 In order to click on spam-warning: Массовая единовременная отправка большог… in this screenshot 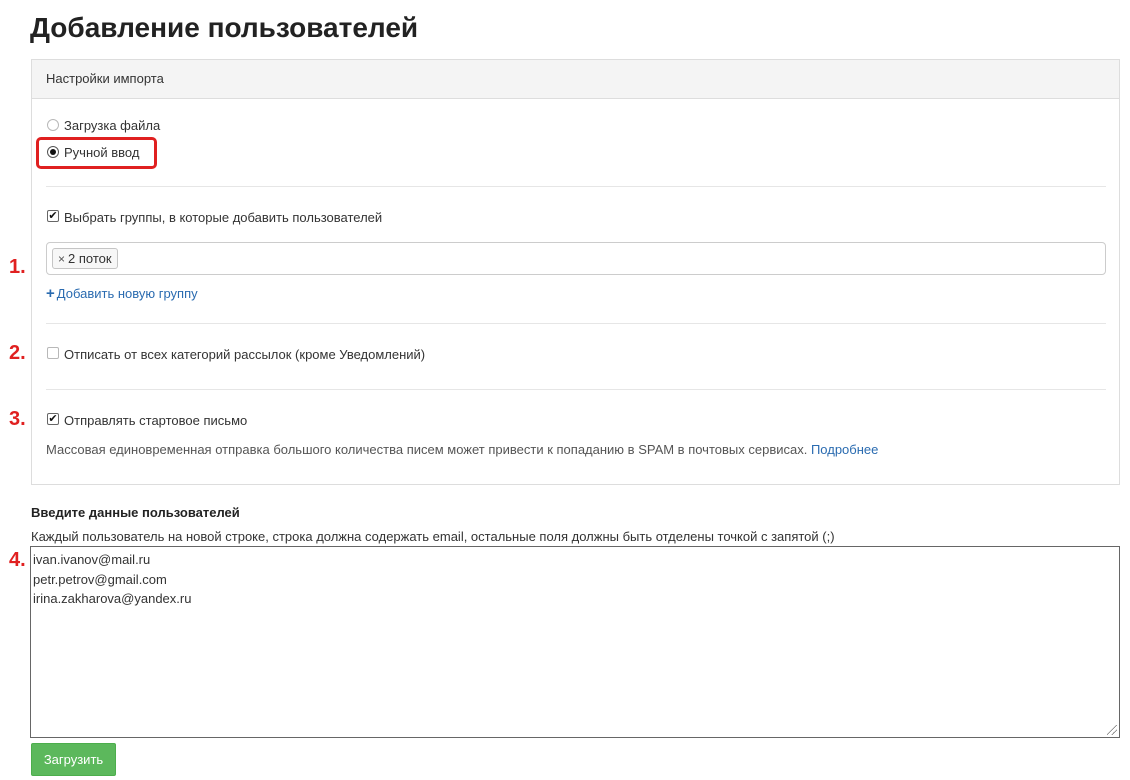, I will do `click(462, 449)`.